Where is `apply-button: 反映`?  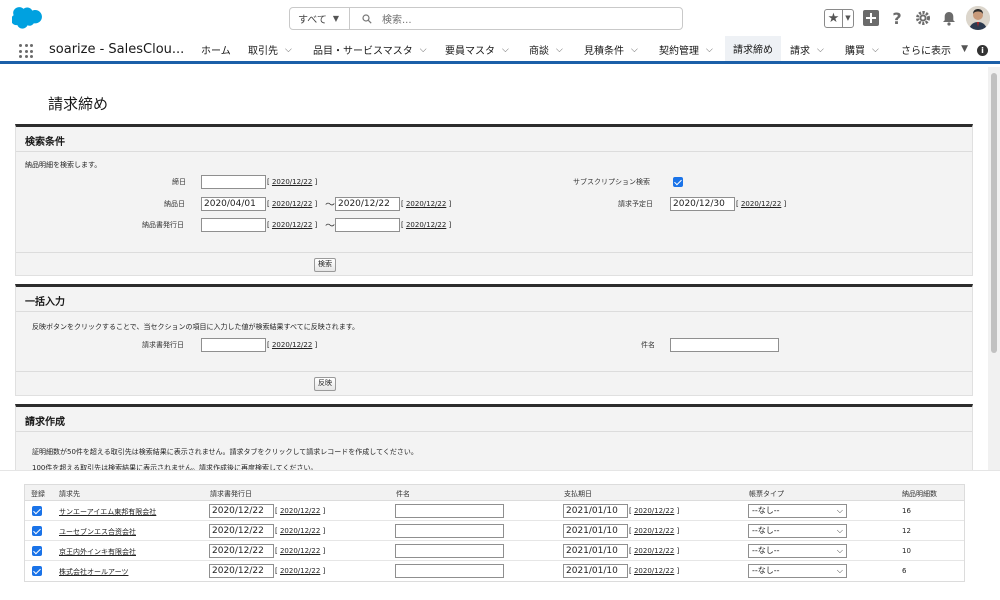
apply-button: 反映 is located at coordinates (325, 384).